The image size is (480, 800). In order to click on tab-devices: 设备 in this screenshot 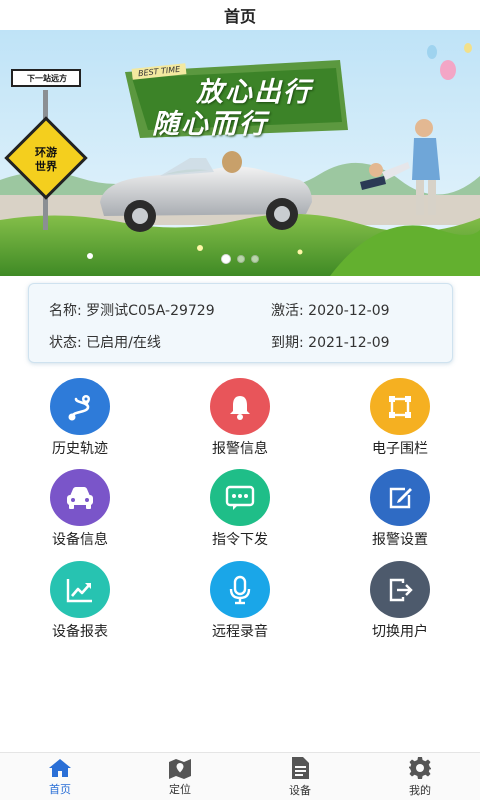, I will do `click(300, 776)`.